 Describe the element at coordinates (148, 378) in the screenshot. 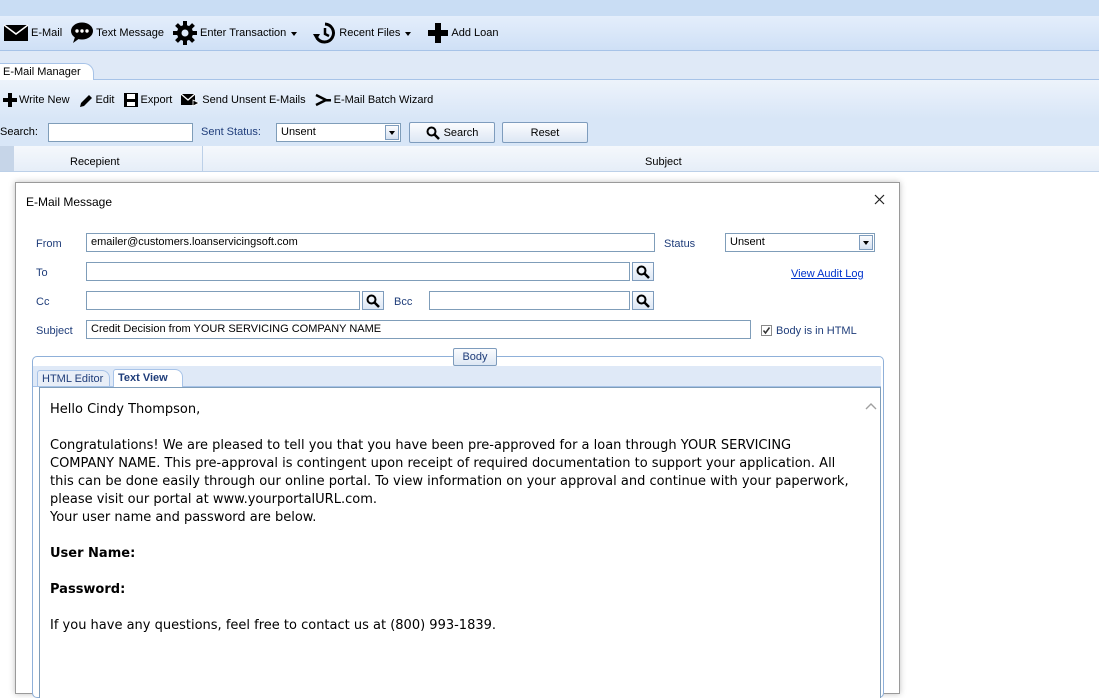

I see `tab-text-view: Text View` at that location.